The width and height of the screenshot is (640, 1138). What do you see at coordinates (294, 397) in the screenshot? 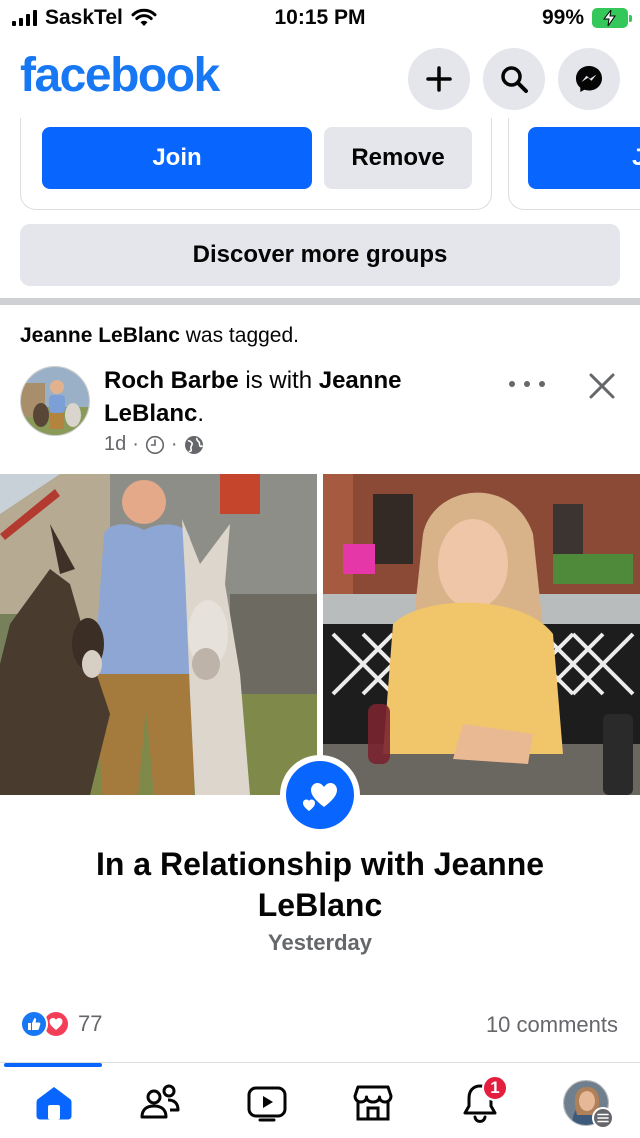
I see `post-author-line: Roch Barbe is with Jeanne LeBlanc.` at bounding box center [294, 397].